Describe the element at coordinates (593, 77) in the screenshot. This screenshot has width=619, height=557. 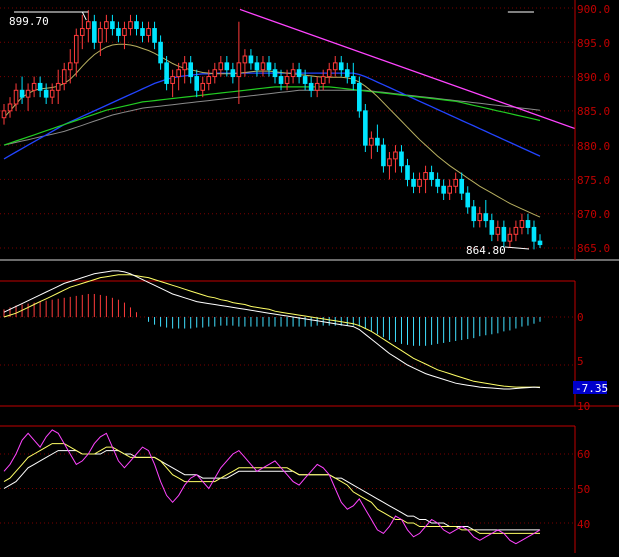
I see `y-tick-label: 890.0` at that location.